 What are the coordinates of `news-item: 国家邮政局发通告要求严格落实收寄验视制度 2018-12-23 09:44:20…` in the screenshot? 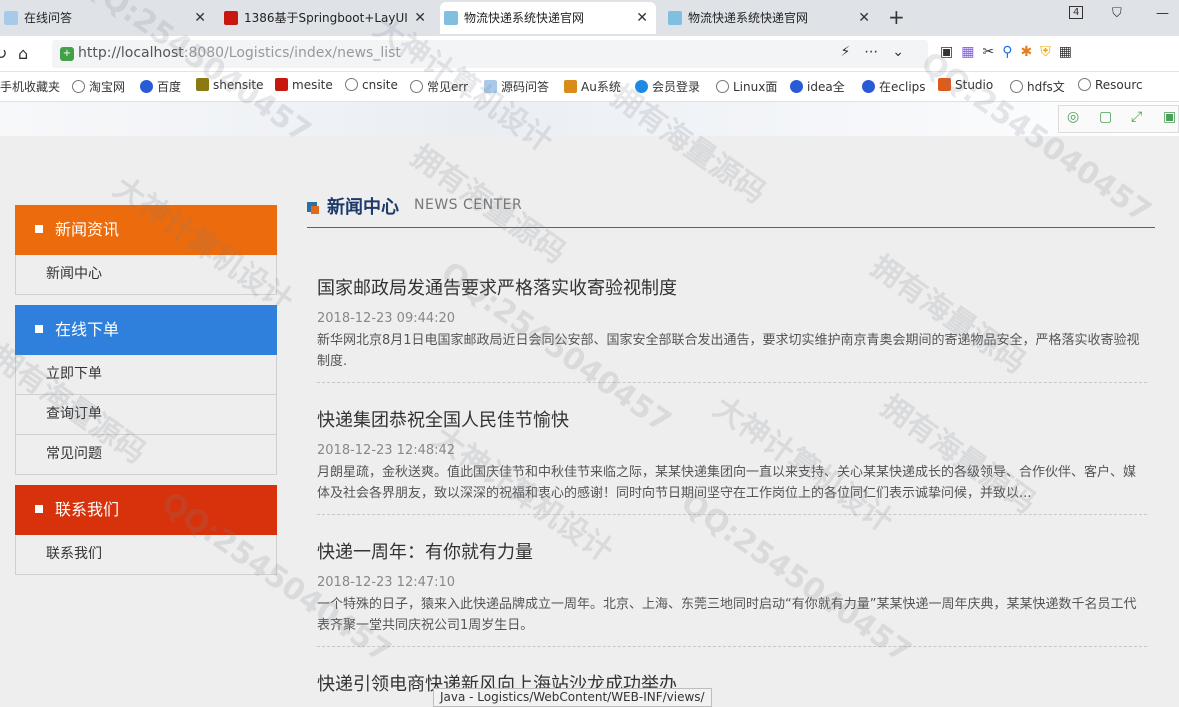 It's located at (732, 329).